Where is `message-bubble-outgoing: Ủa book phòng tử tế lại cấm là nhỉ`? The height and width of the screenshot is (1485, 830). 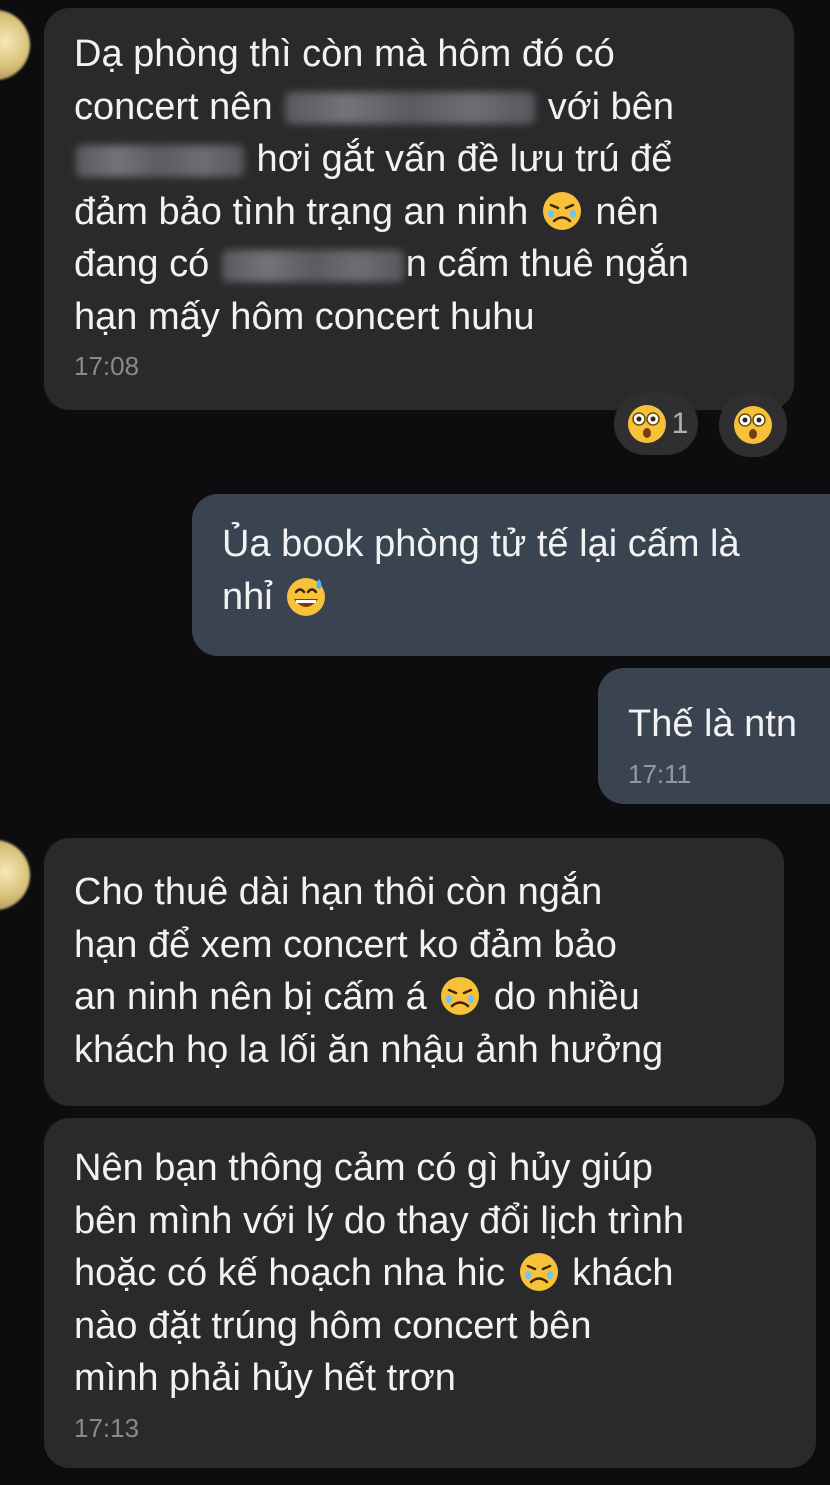 message-bubble-outgoing: Ủa book phòng tử tế lại cấm là nhỉ is located at coordinates (511, 575).